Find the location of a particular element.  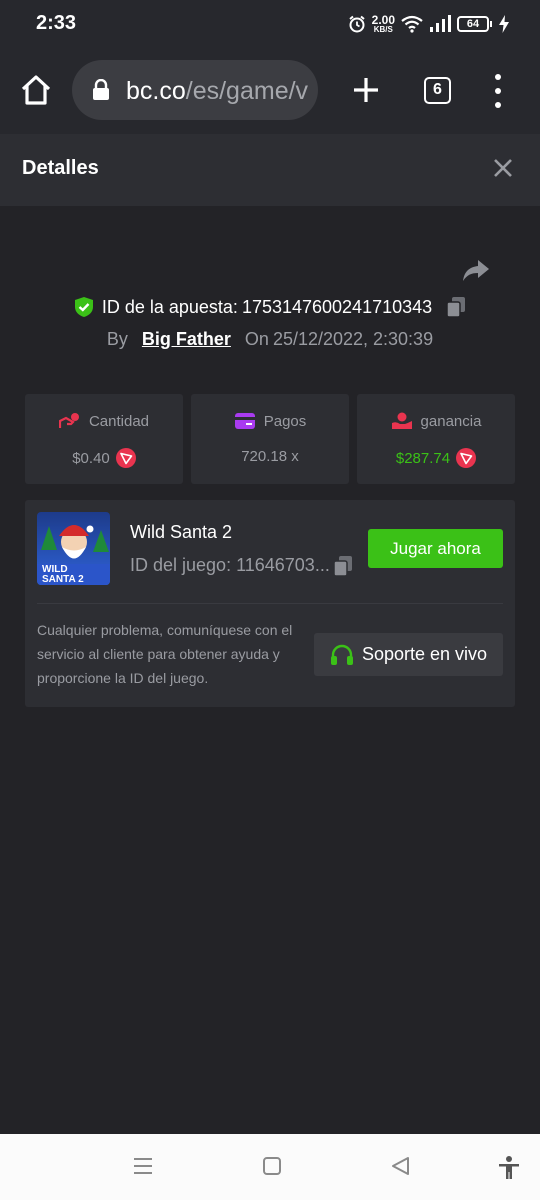

game-thumbnail: WILD SANTA 2 is located at coordinates (73, 548).